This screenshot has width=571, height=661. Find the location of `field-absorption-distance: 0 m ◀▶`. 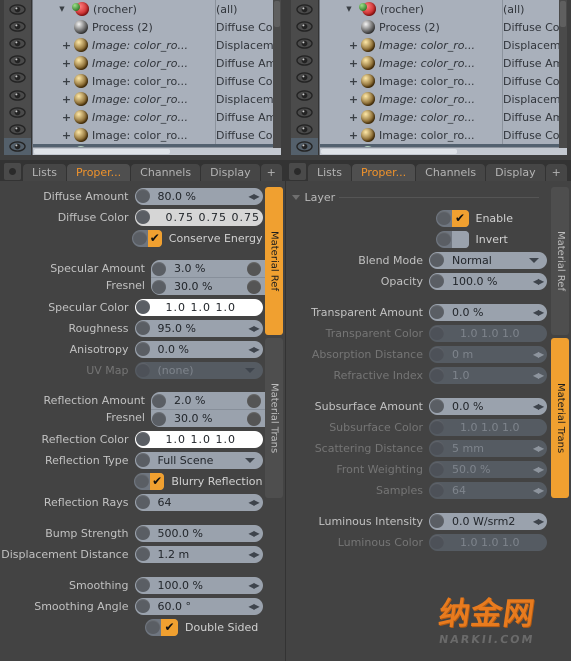

field-absorption-distance: 0 m ◀▶ is located at coordinates (488, 354).